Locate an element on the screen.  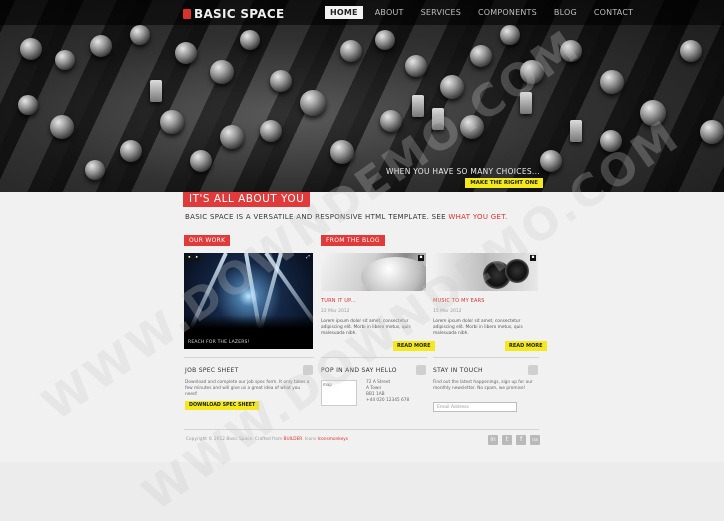
logo: BASIC SPACE is located at coordinates (233, 14).